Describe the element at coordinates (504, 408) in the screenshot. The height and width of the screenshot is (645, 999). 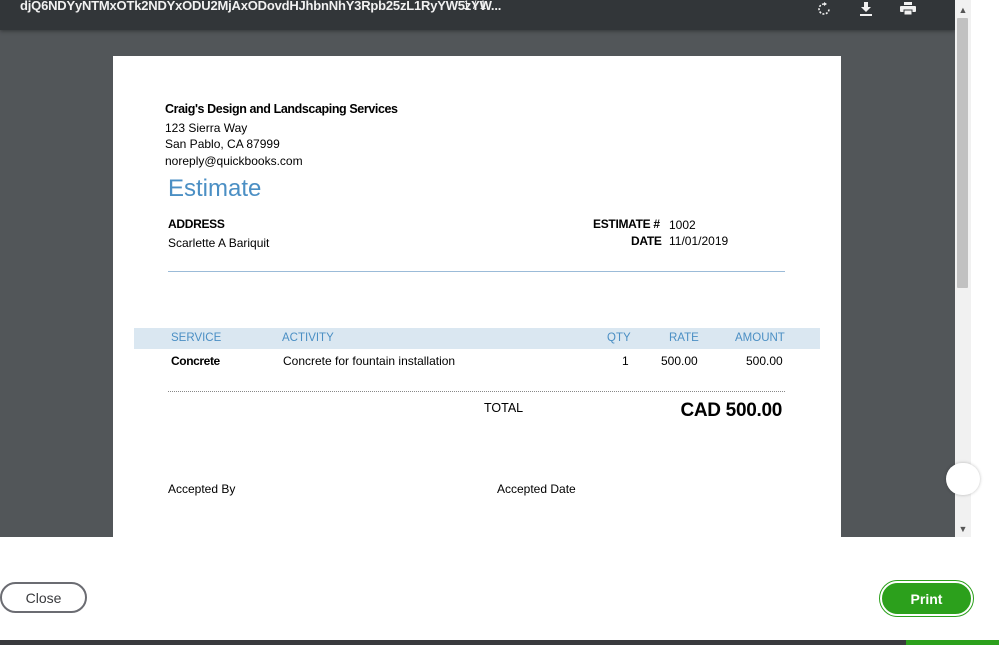
I see `total-label: TOTAL` at that location.